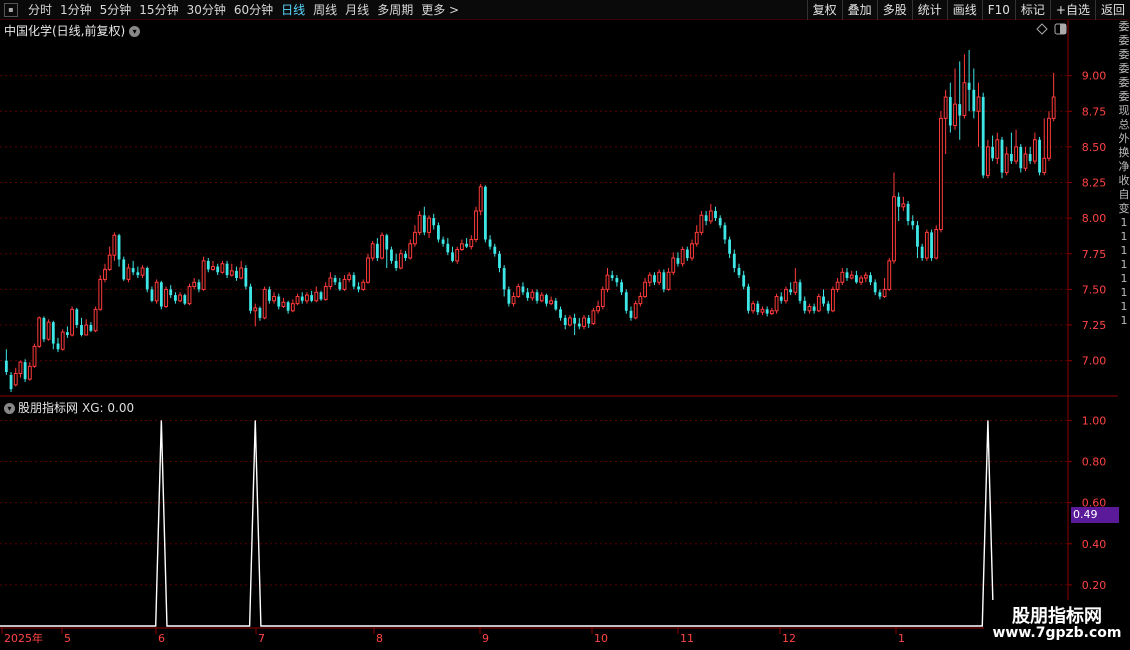 This screenshot has width=1130, height=650. What do you see at coordinates (135, 31) in the screenshot?
I see `chevron-down-icon: ▾` at bounding box center [135, 31].